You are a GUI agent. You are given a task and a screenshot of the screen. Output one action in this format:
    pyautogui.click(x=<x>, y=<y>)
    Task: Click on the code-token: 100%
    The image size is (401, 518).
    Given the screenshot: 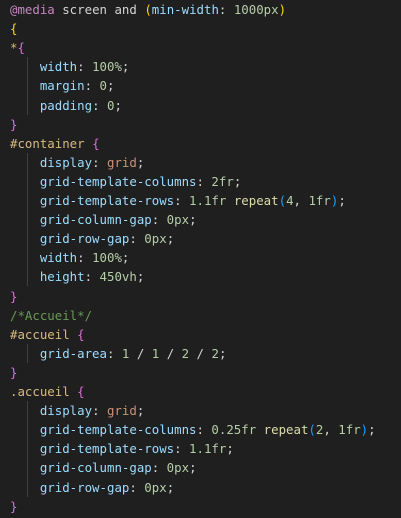 What is the action you would take?
    pyautogui.click(x=107, y=258)
    